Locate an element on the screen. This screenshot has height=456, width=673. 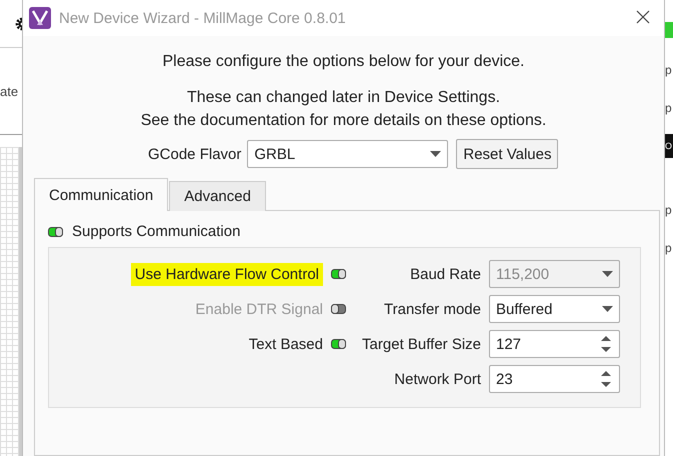
background-text: O is located at coordinates (669, 146).